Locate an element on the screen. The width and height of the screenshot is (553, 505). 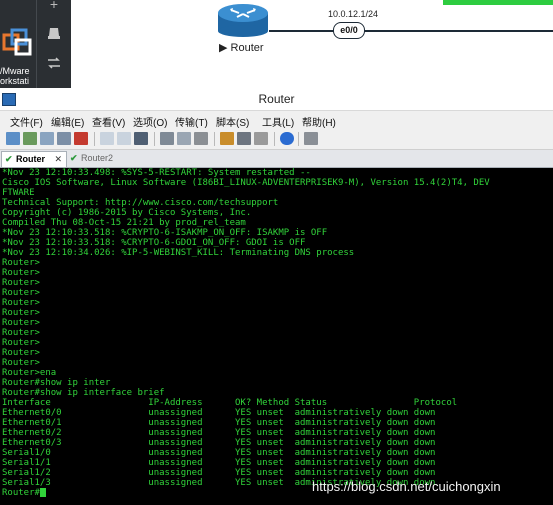
menu-tools: 工具(L) is located at coordinates (278, 121).